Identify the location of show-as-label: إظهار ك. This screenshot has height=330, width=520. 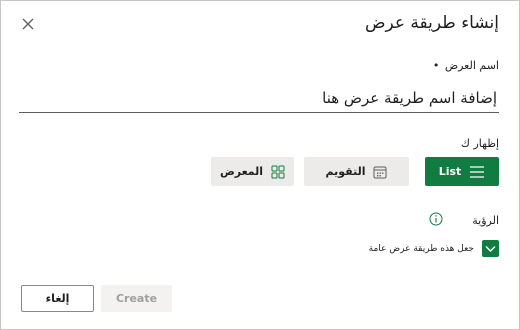
(479, 143).